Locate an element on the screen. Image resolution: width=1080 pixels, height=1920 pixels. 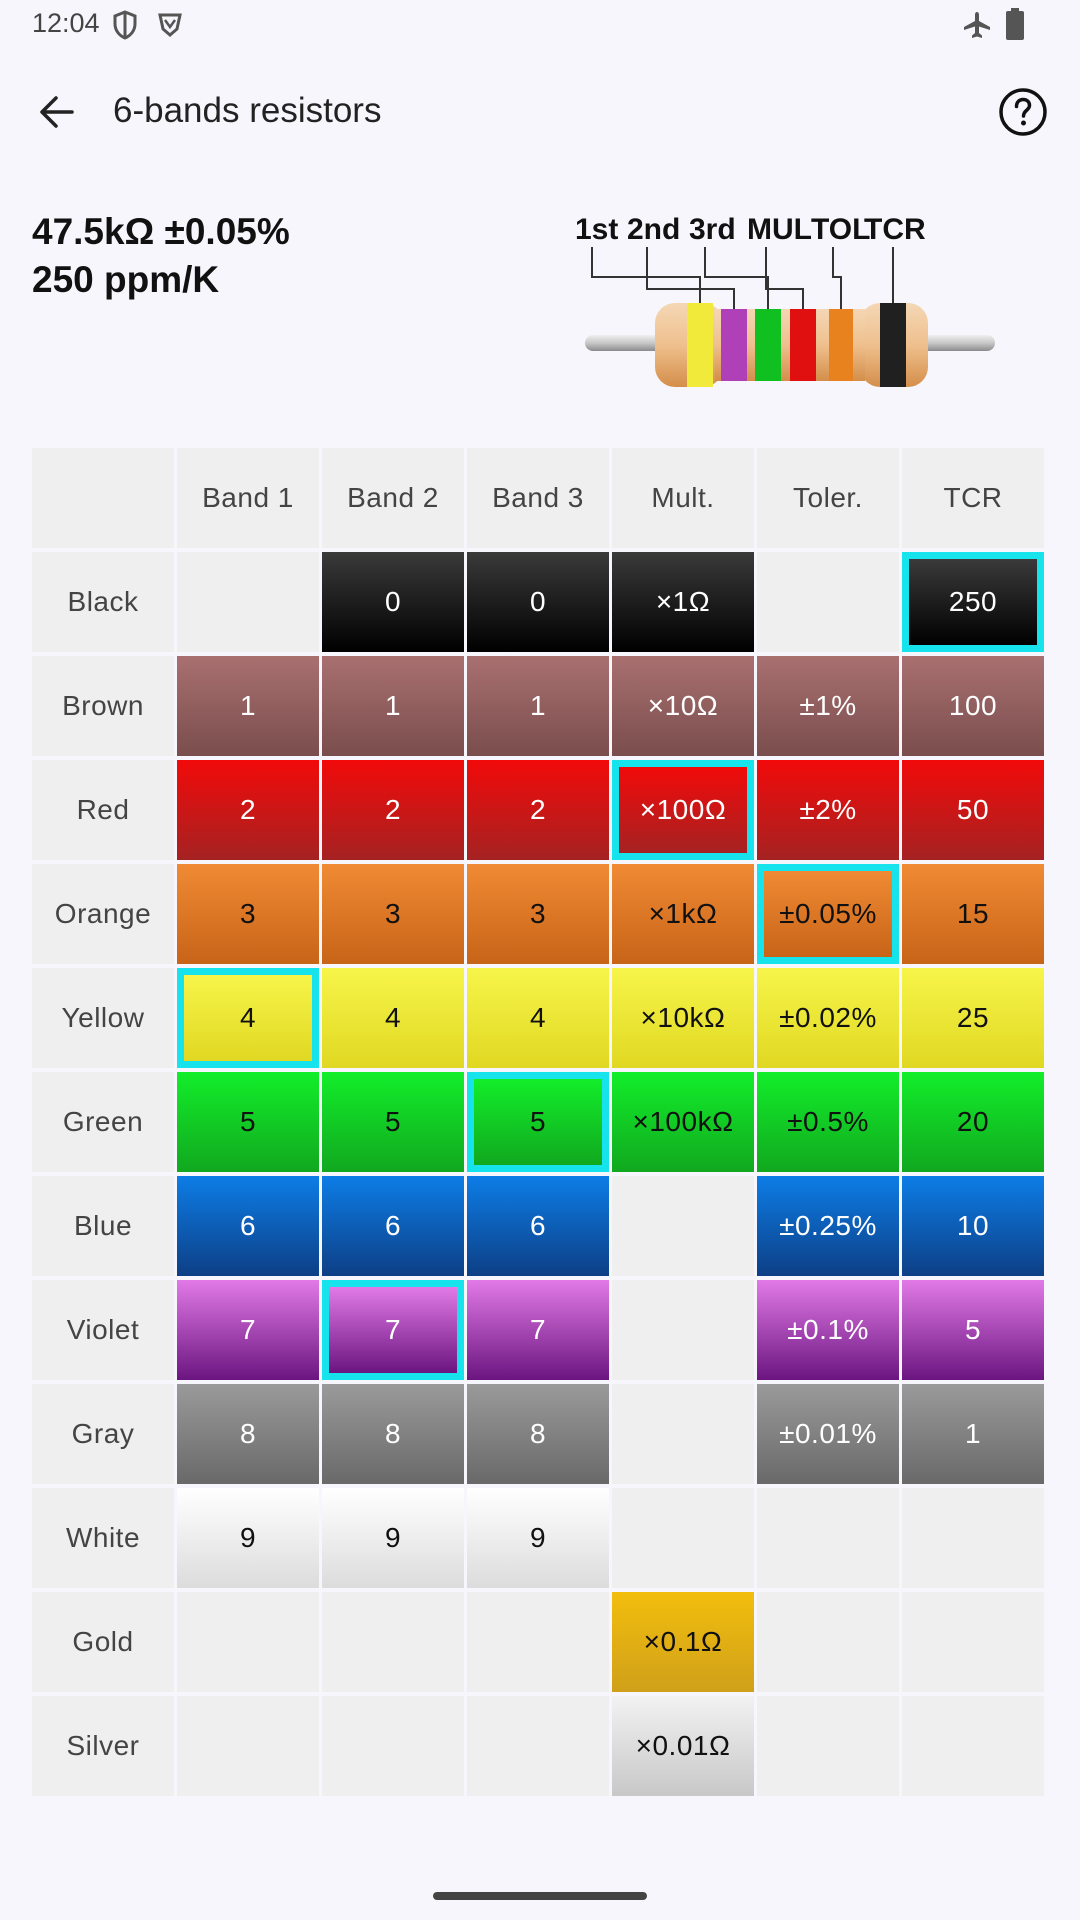
help-button is located at coordinates (1023, 112).